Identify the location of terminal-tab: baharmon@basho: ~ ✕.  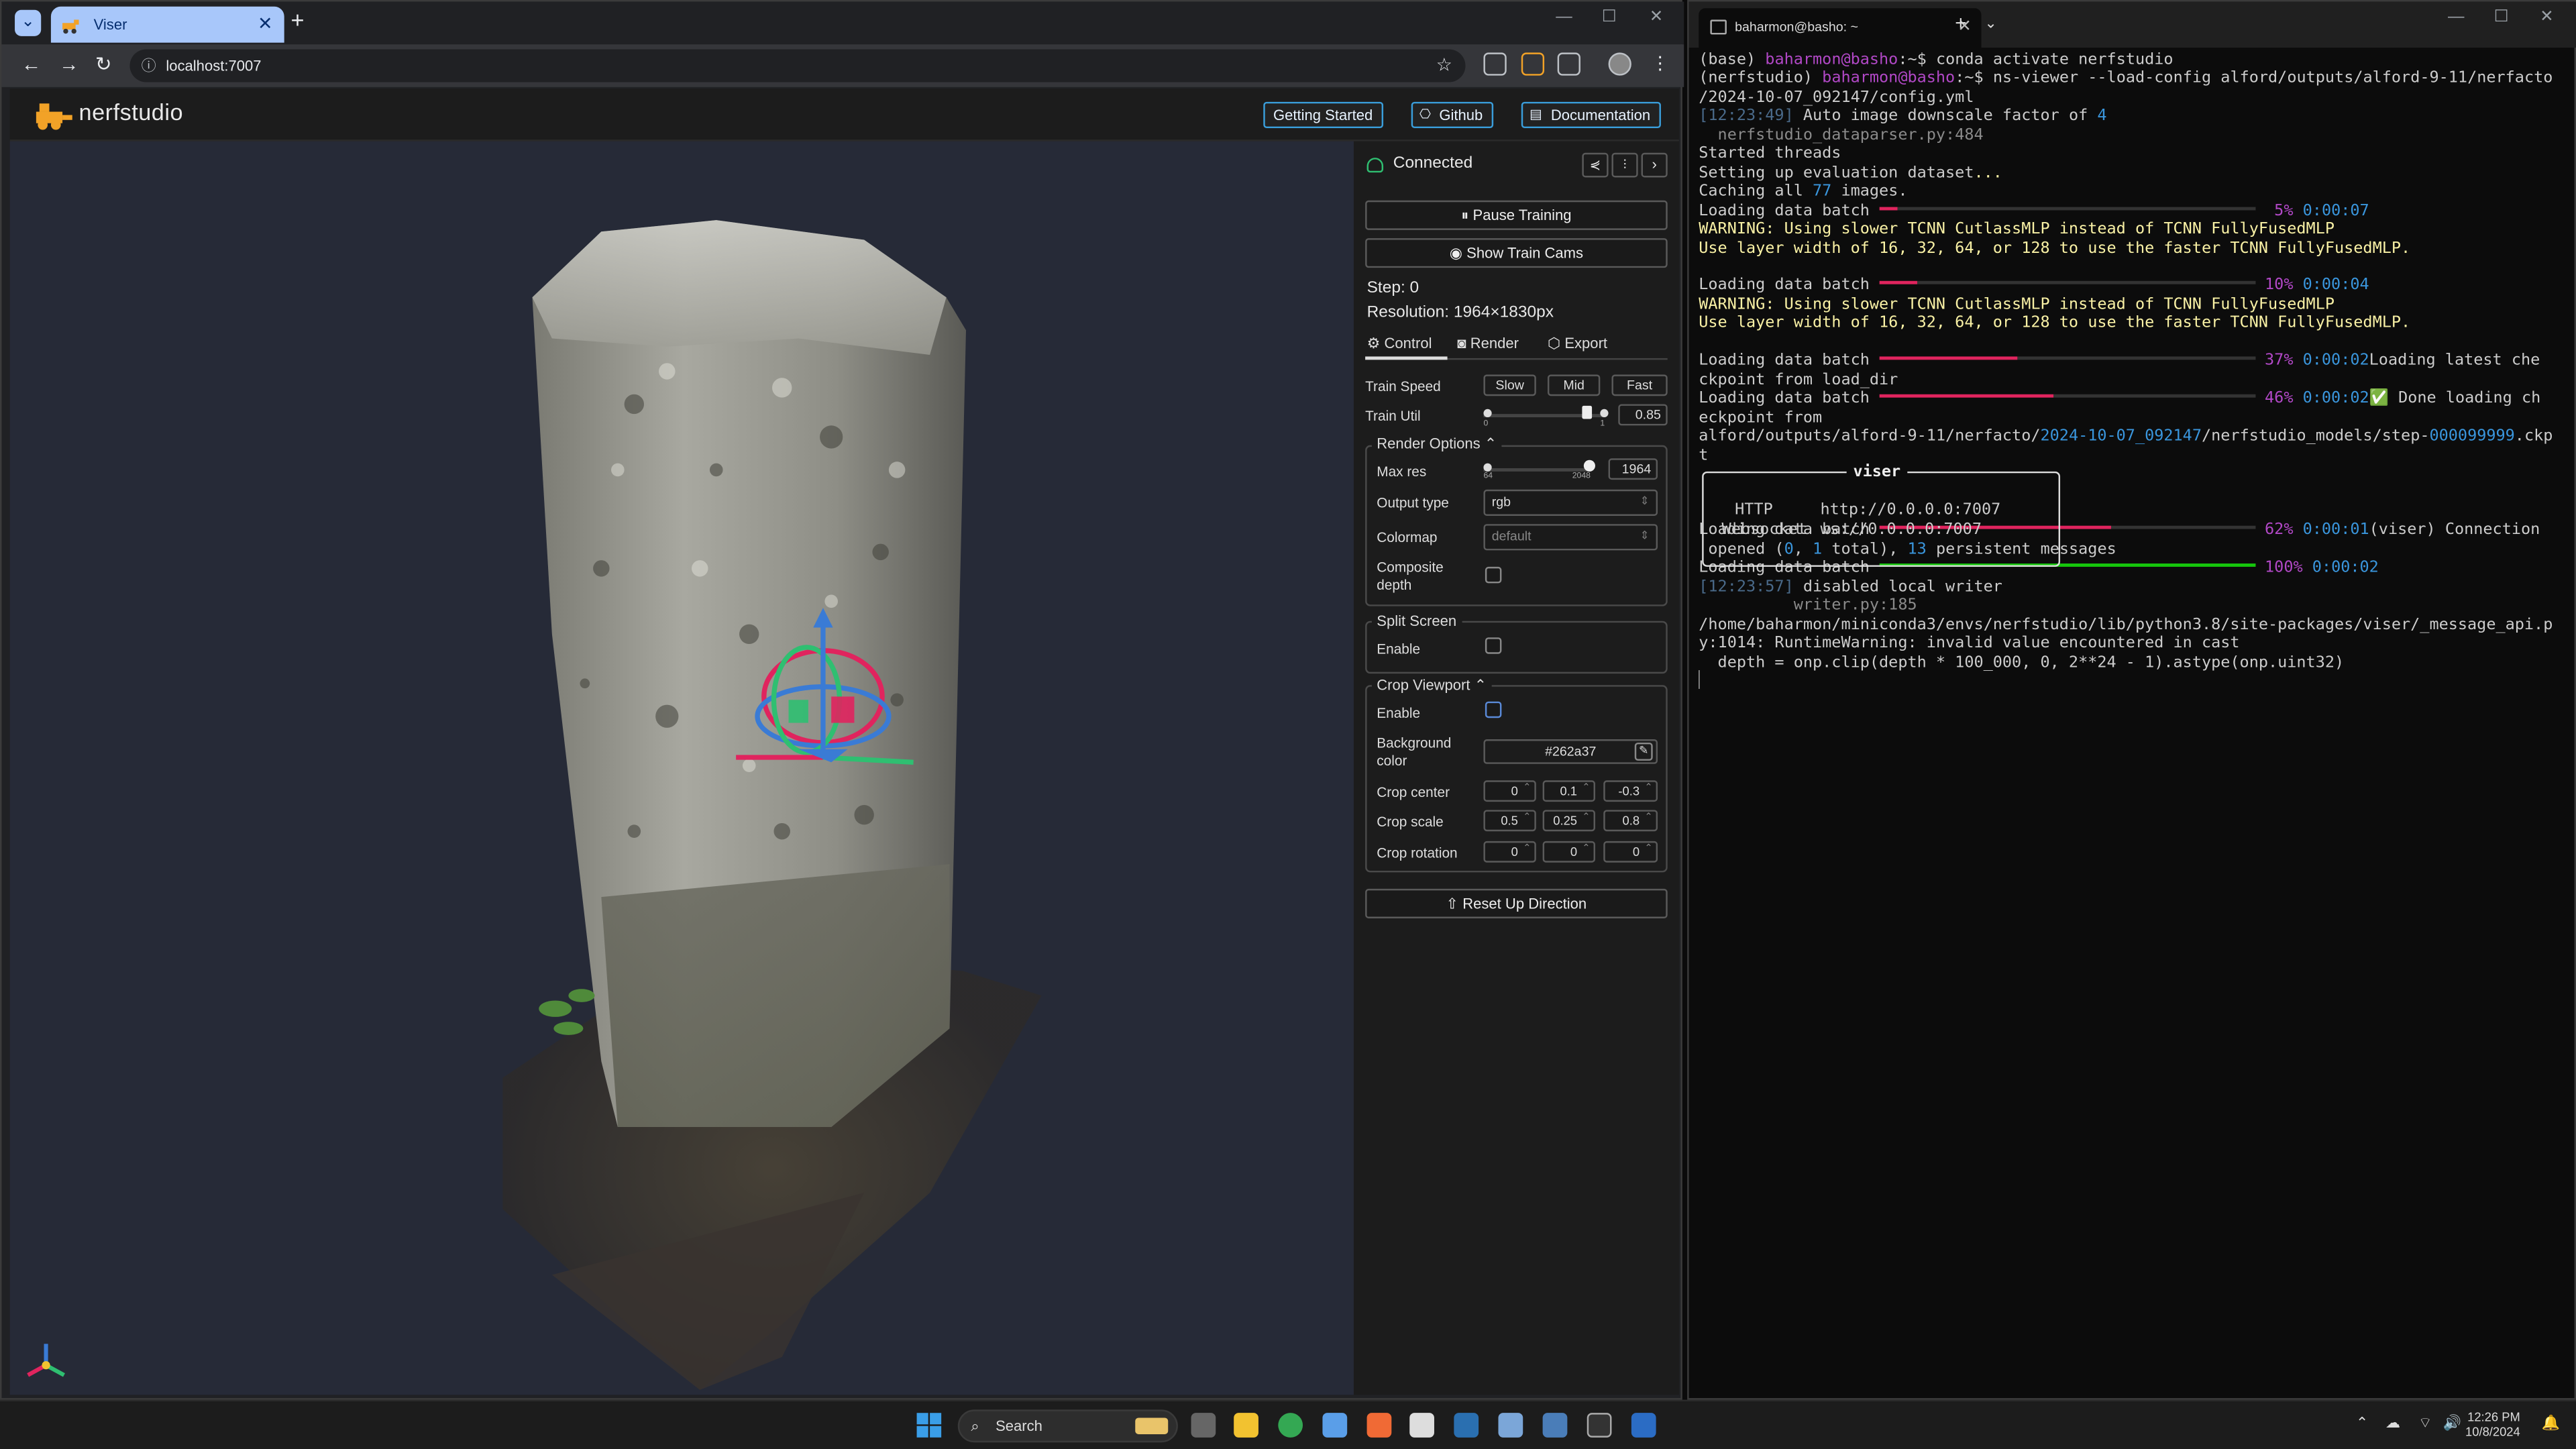
(1840, 28).